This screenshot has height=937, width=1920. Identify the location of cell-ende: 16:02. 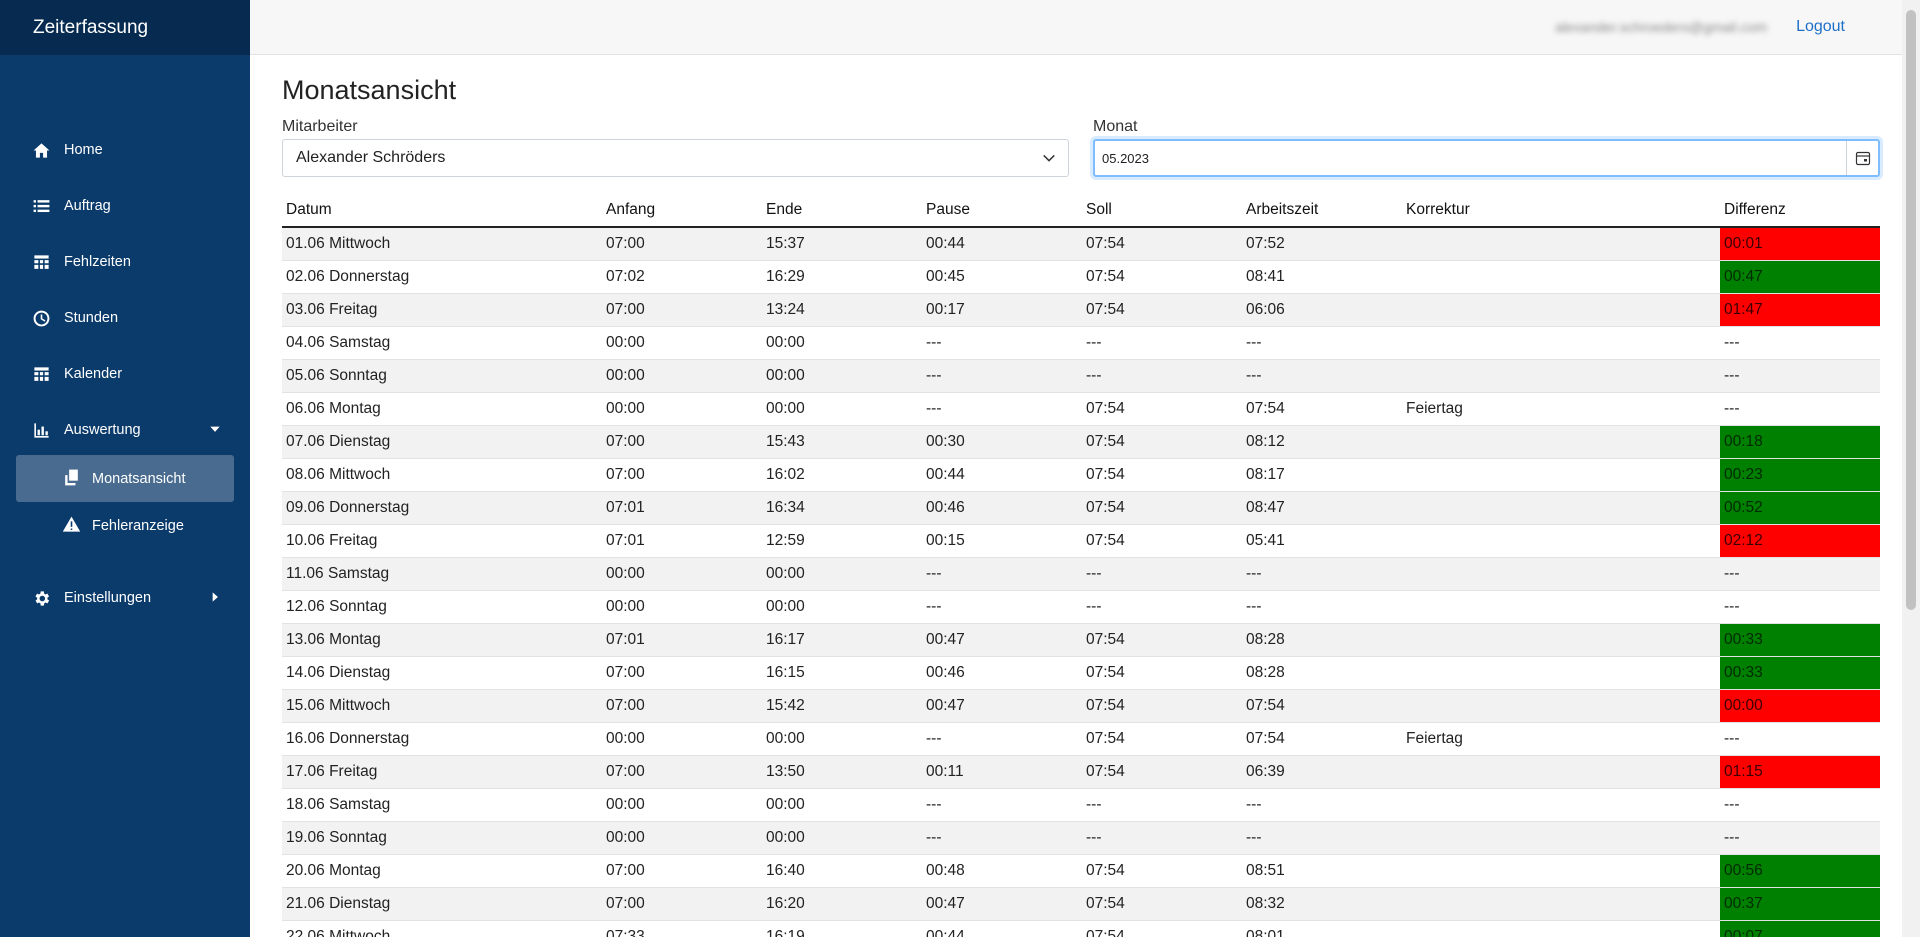
(842, 475).